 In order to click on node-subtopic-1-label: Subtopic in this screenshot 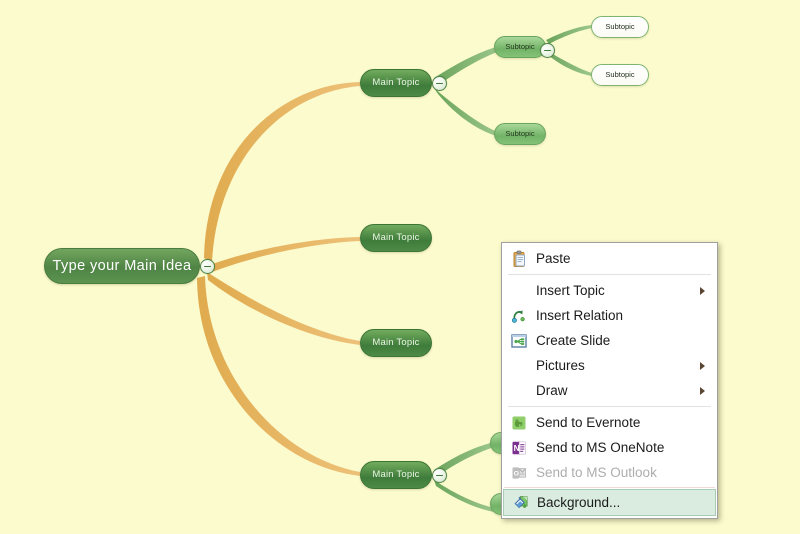, I will do `click(520, 47)`.